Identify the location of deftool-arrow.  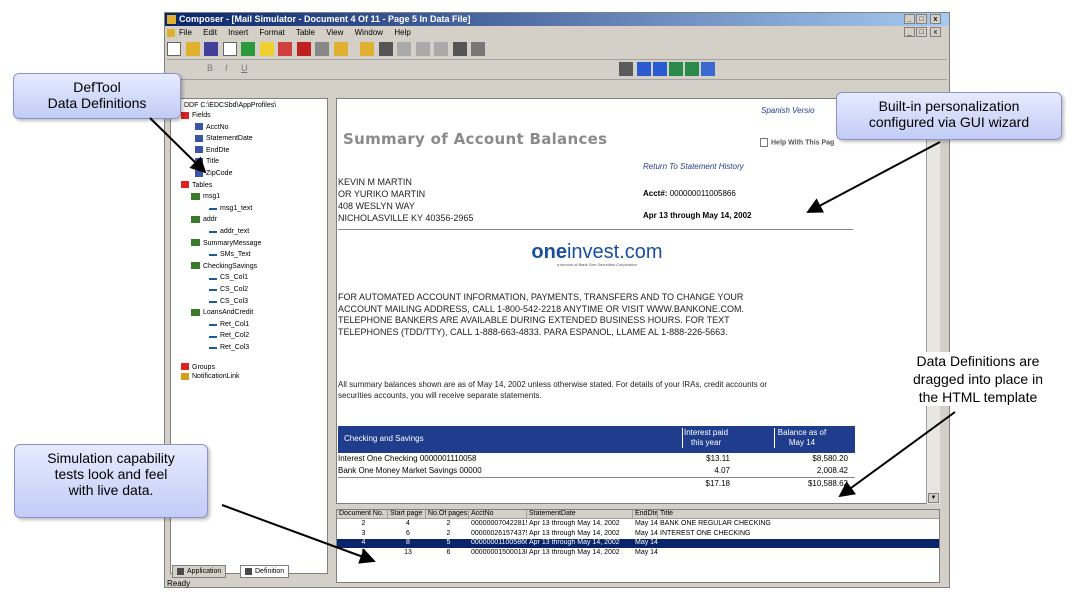
(178, 145).